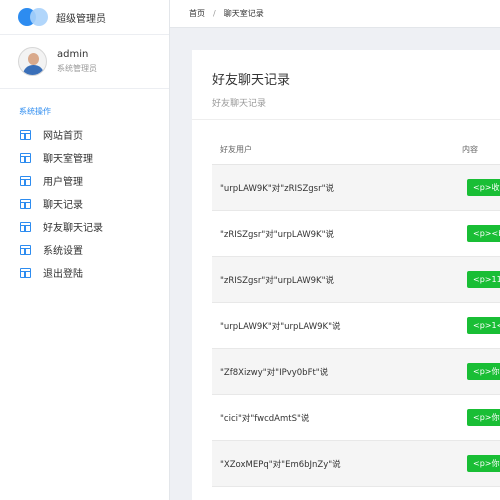  What do you see at coordinates (197, 13) in the screenshot?
I see `breadcrumb-home-link: 首页` at bounding box center [197, 13].